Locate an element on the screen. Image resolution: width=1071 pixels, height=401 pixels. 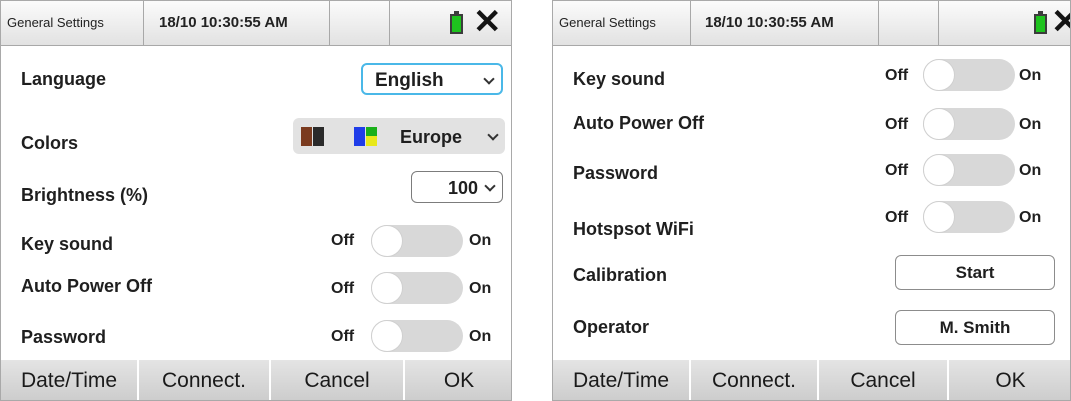
language-select: English is located at coordinates (432, 79).